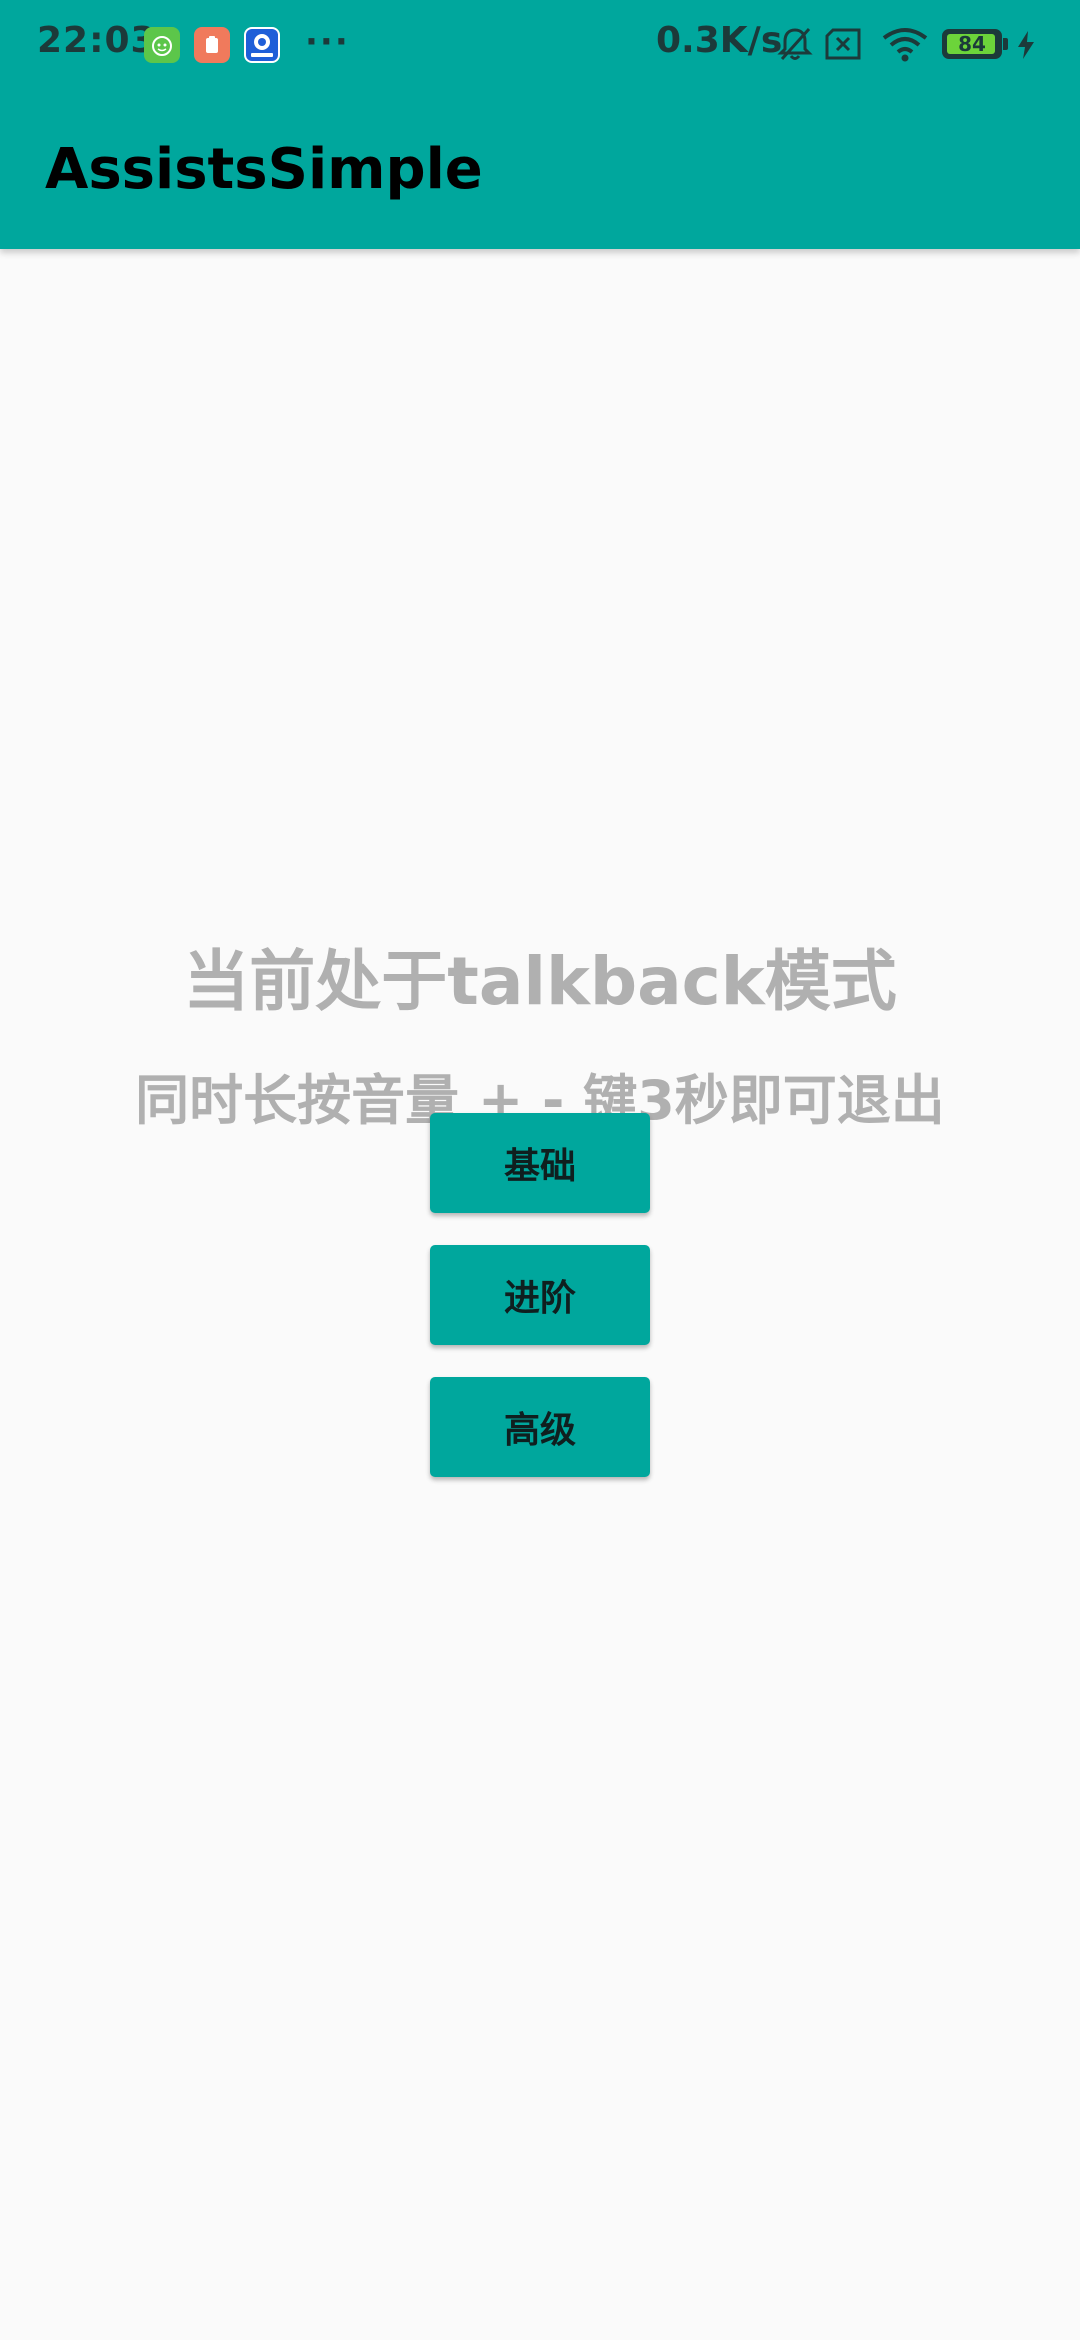 The width and height of the screenshot is (1080, 2340). Describe the element at coordinates (262, 45) in the screenshot. I see `video-app-icon` at that location.